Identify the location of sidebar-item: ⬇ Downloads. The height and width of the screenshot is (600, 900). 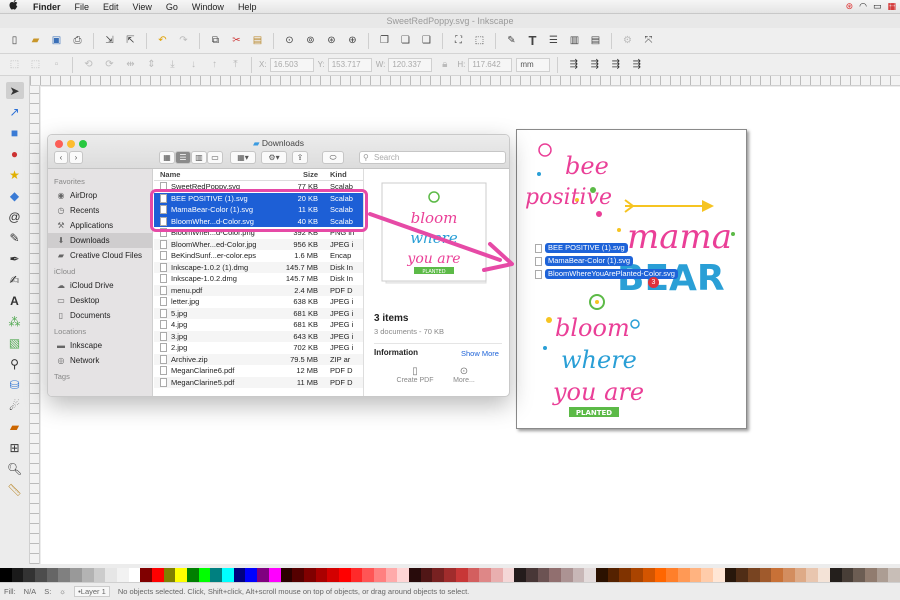
(100, 240).